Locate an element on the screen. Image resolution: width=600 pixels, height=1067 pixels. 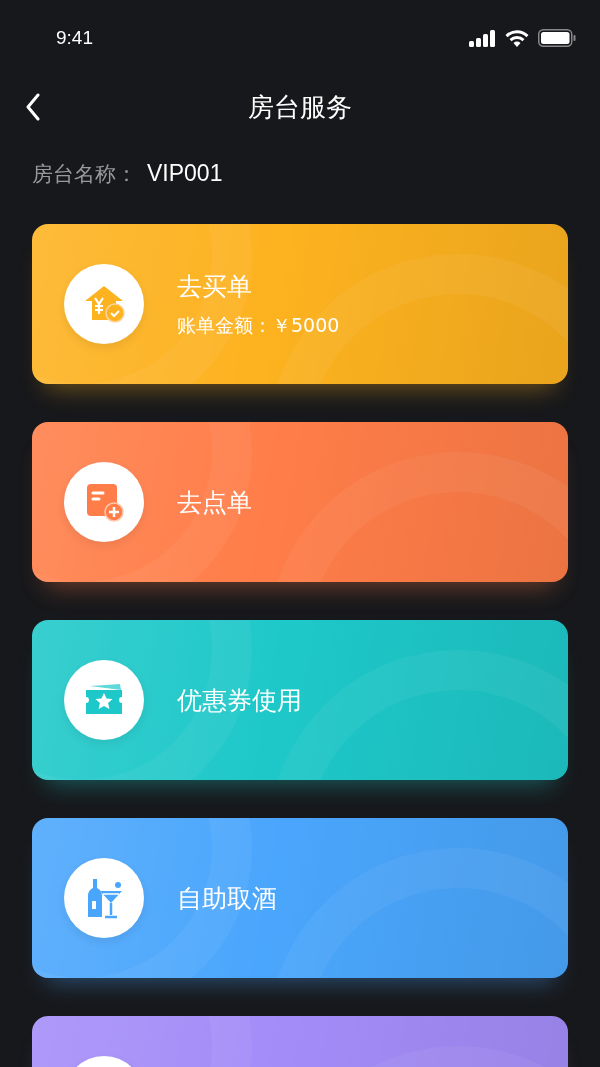
wifi-icon is located at coordinates (517, 38).